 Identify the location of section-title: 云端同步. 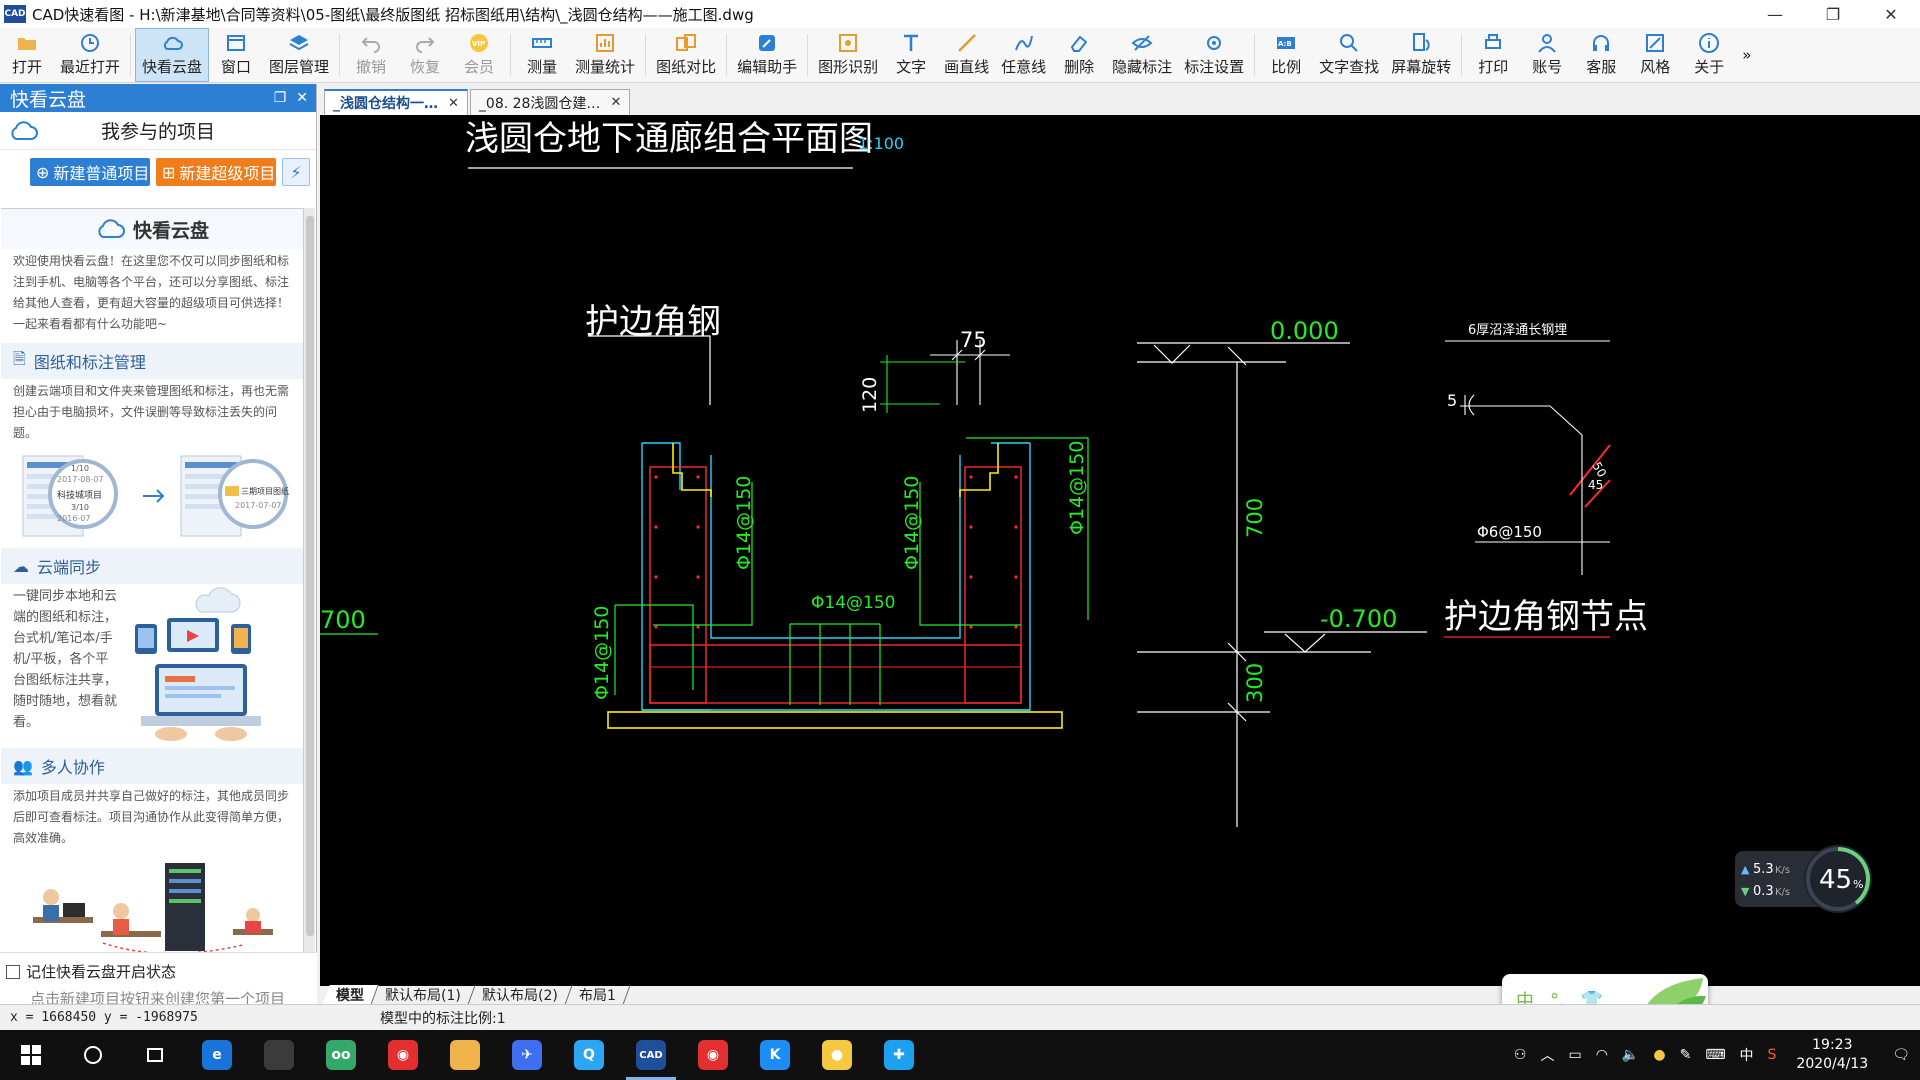
(69, 567).